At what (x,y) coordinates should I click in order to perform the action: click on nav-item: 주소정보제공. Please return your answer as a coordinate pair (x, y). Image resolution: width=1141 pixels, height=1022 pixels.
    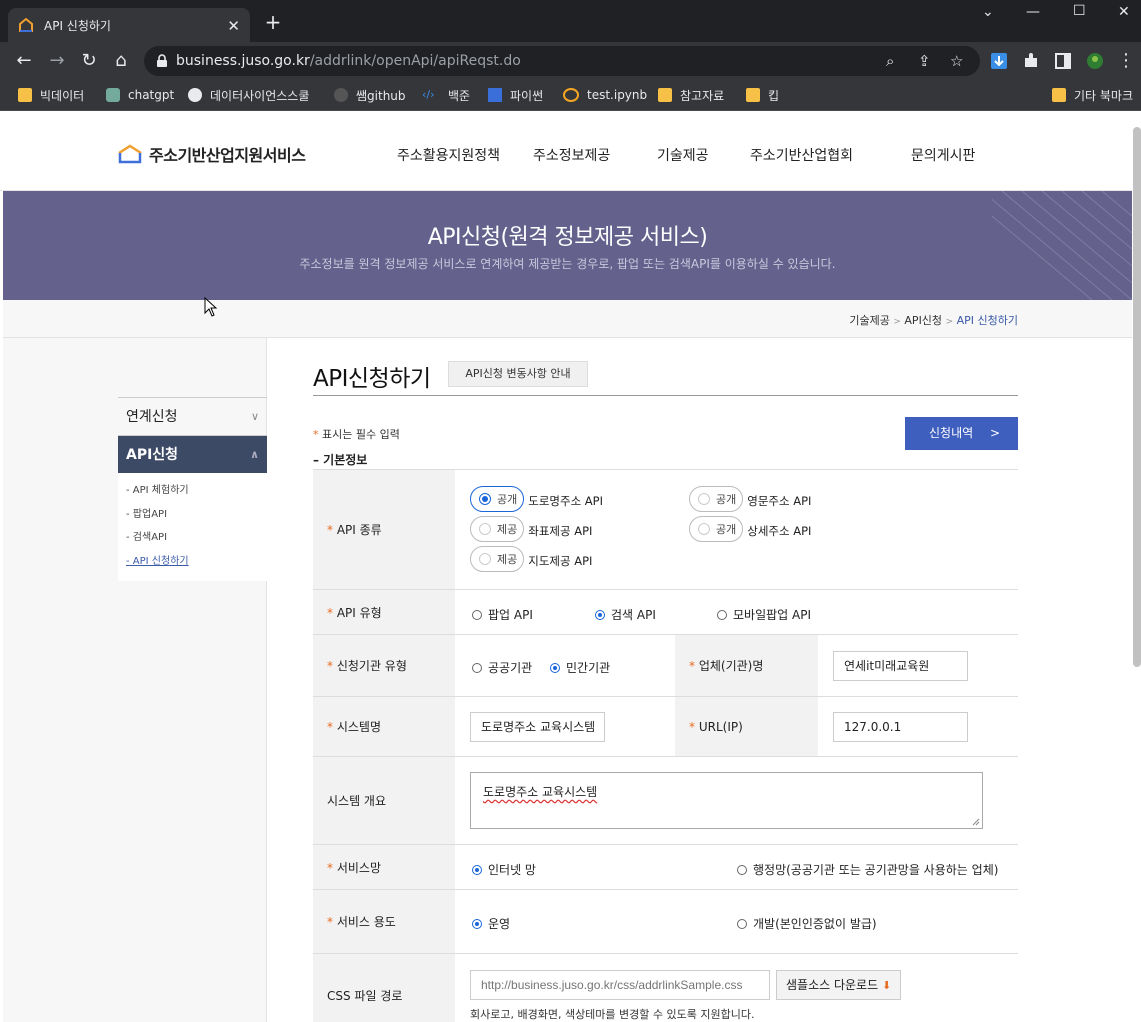
    Looking at the image, I should click on (571, 155).